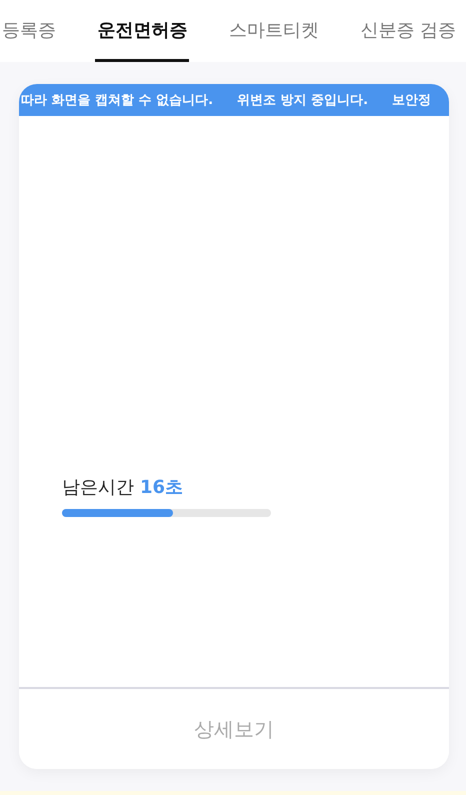 The image size is (466, 795). What do you see at coordinates (302, 100) in the screenshot?
I see `banner-text: 위변조 방지 중입니다.` at bounding box center [302, 100].